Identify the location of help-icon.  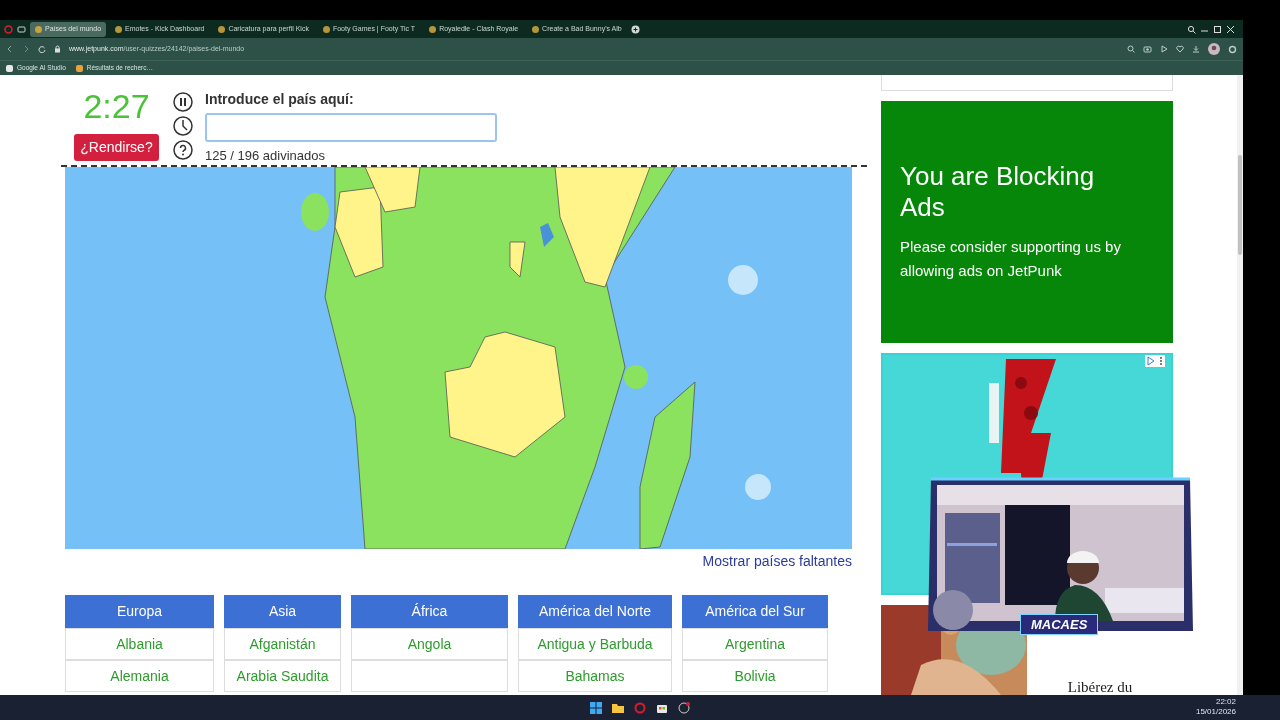
(183, 150).